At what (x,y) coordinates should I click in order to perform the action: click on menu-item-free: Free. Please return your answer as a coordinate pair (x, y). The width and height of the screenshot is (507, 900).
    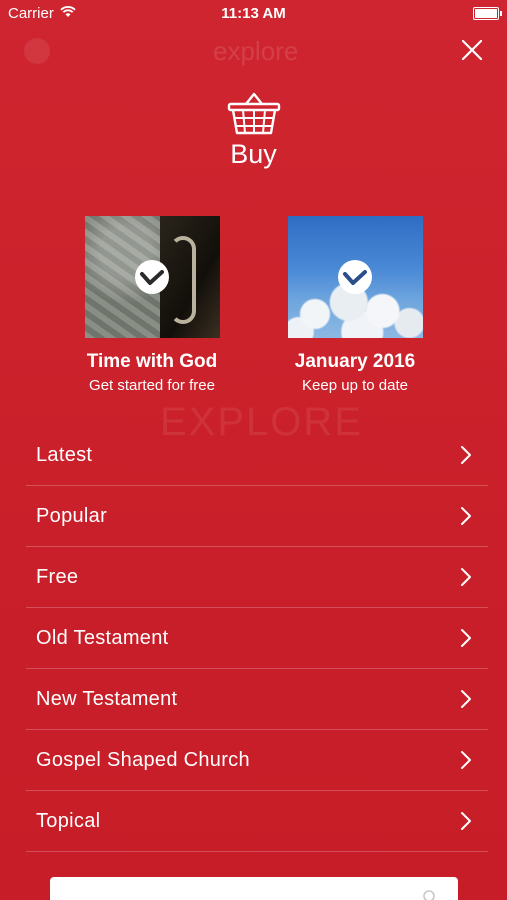
    Looking at the image, I should click on (257, 577).